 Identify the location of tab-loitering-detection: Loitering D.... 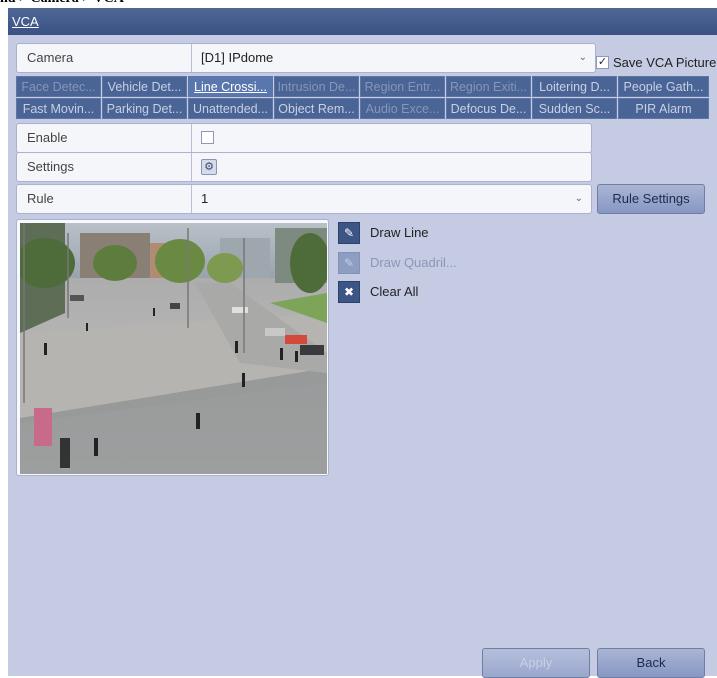
(574, 86).